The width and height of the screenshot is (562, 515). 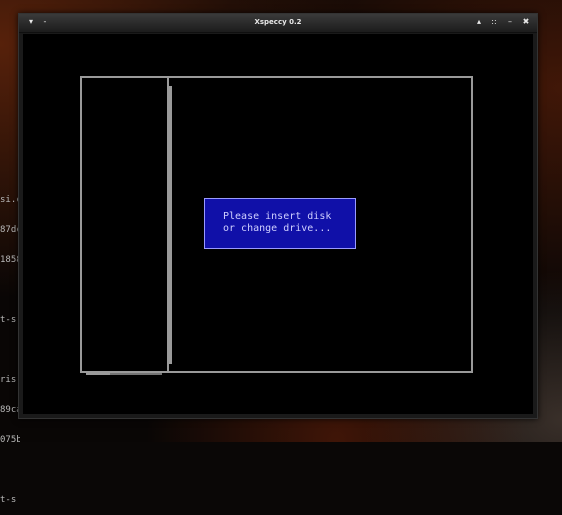 I want to click on minimize-icon: –, so click(x=510, y=22).